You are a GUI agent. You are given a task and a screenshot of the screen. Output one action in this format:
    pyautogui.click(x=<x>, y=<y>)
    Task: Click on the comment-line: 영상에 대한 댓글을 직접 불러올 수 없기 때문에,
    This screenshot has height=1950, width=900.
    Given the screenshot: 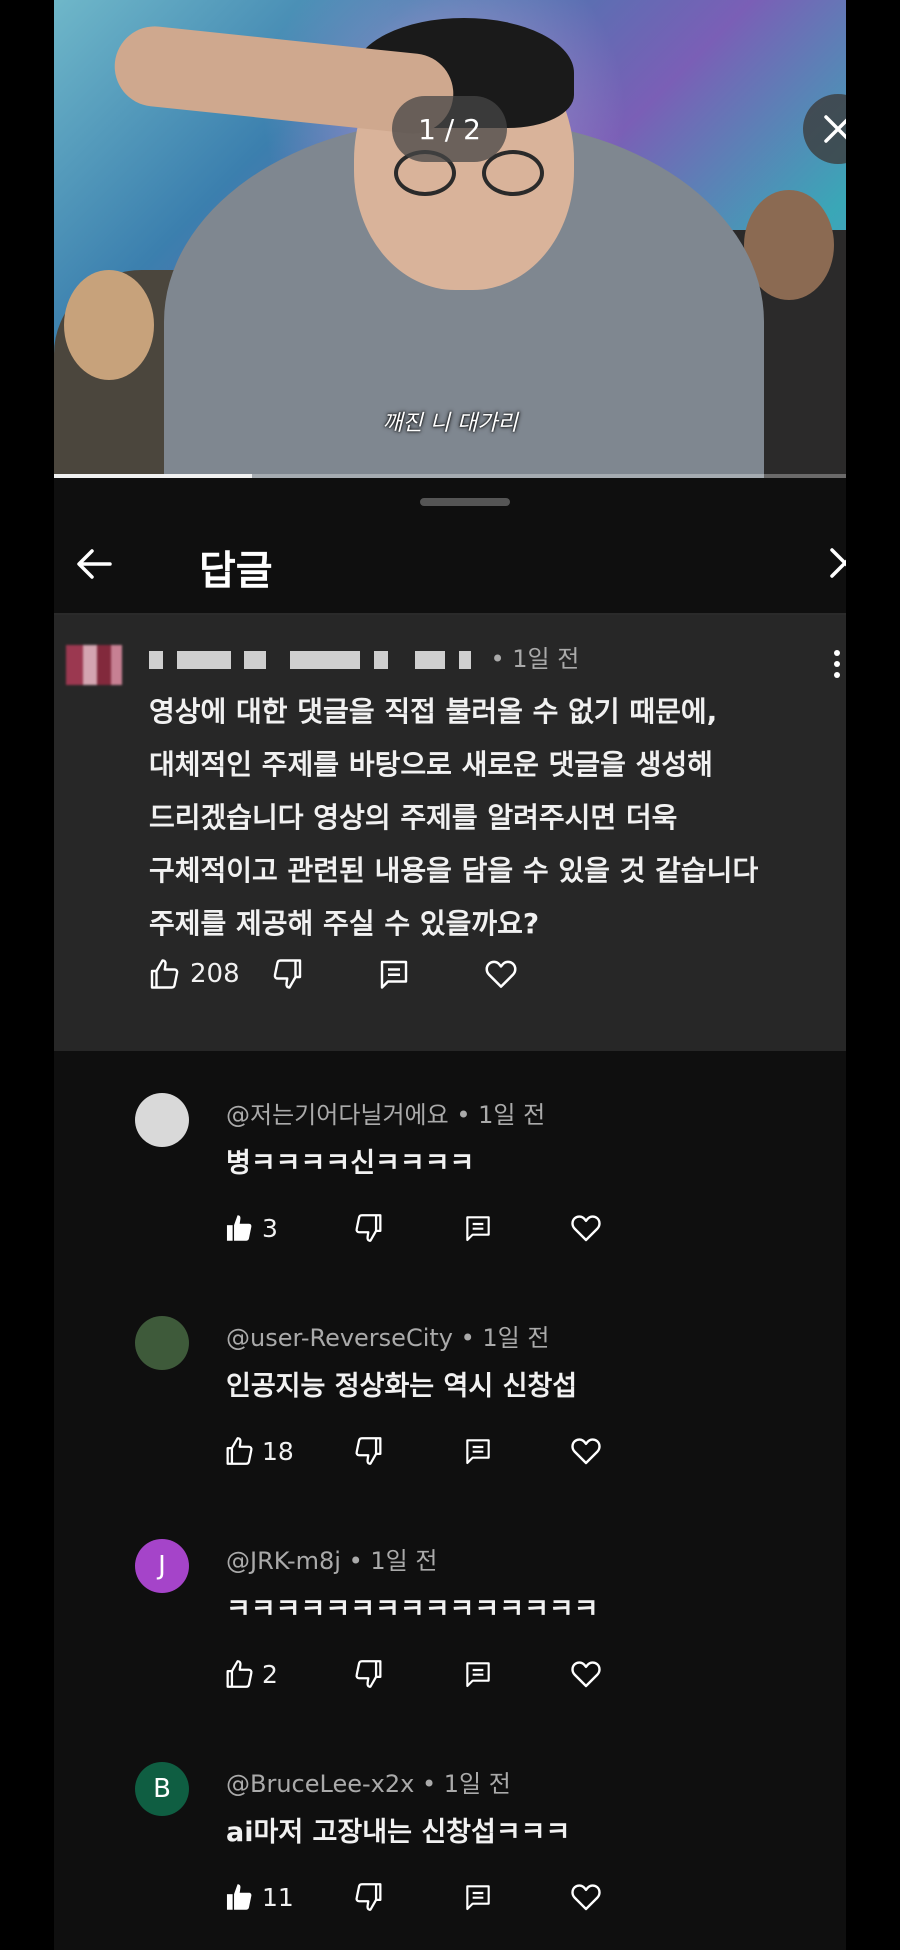 What is the action you would take?
    pyautogui.click(x=433, y=711)
    